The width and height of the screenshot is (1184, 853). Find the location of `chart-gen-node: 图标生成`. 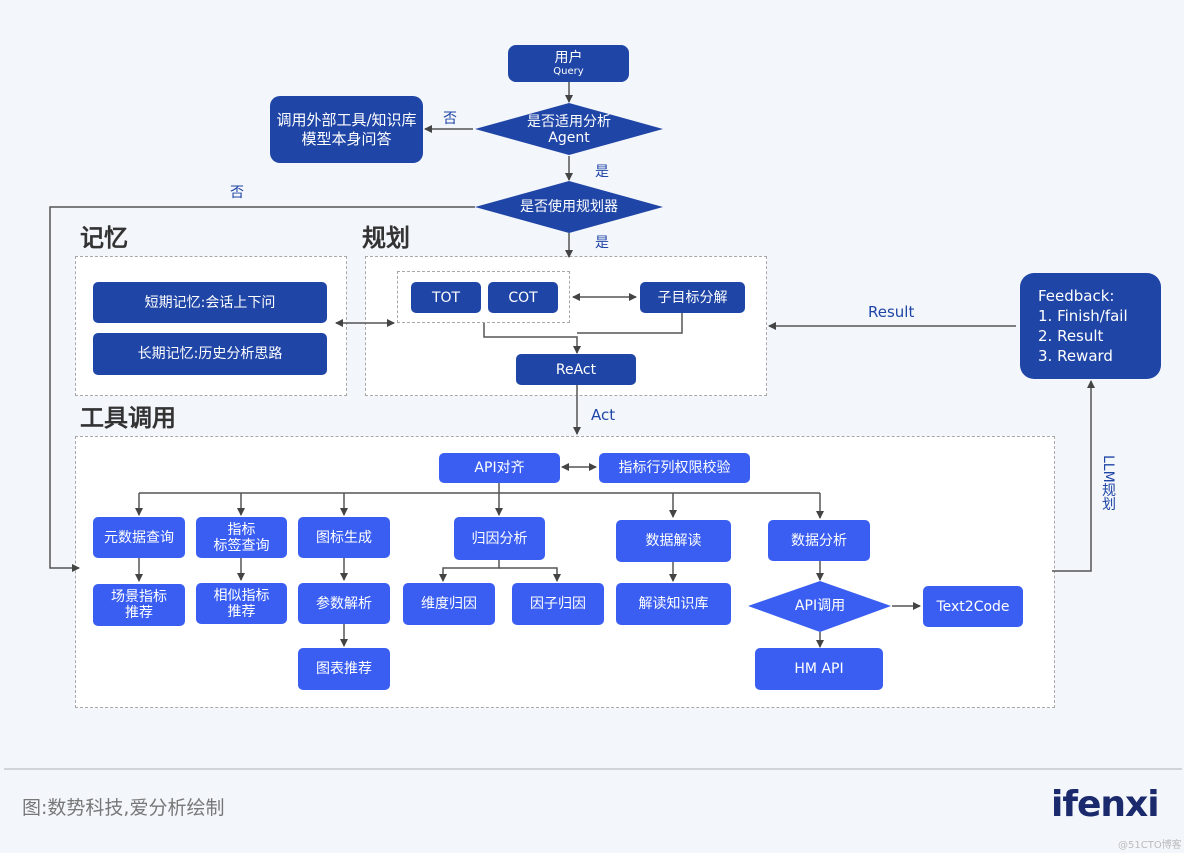

chart-gen-node: 图标生成 is located at coordinates (344, 537).